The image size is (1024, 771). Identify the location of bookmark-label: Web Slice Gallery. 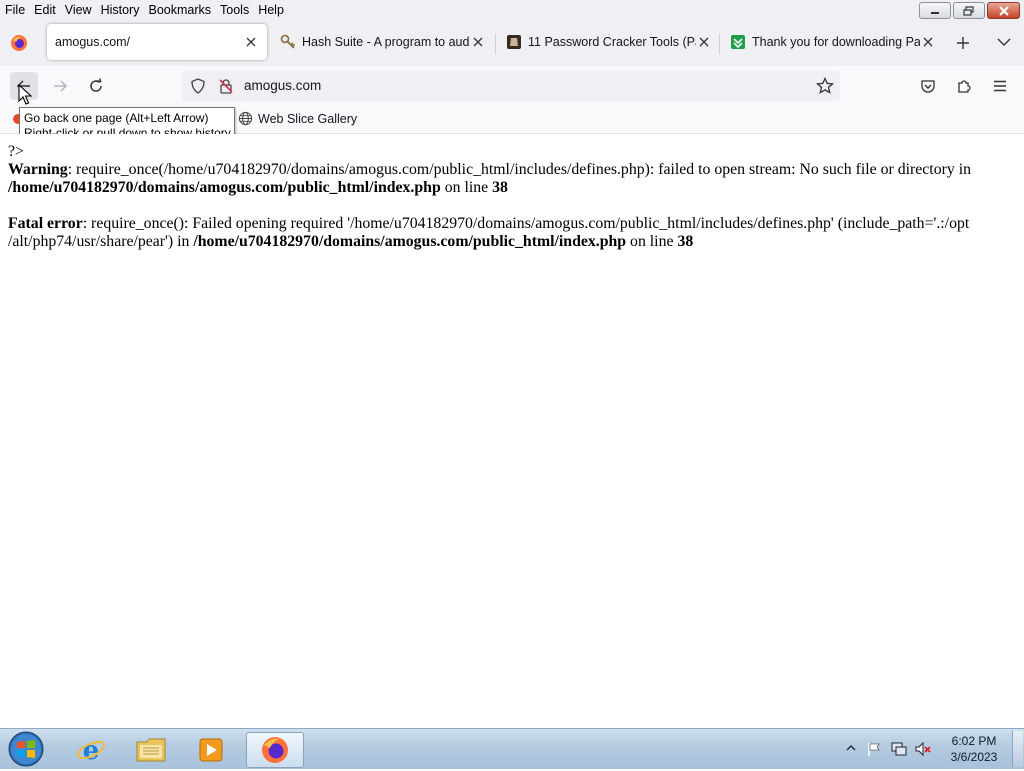
(308, 118).